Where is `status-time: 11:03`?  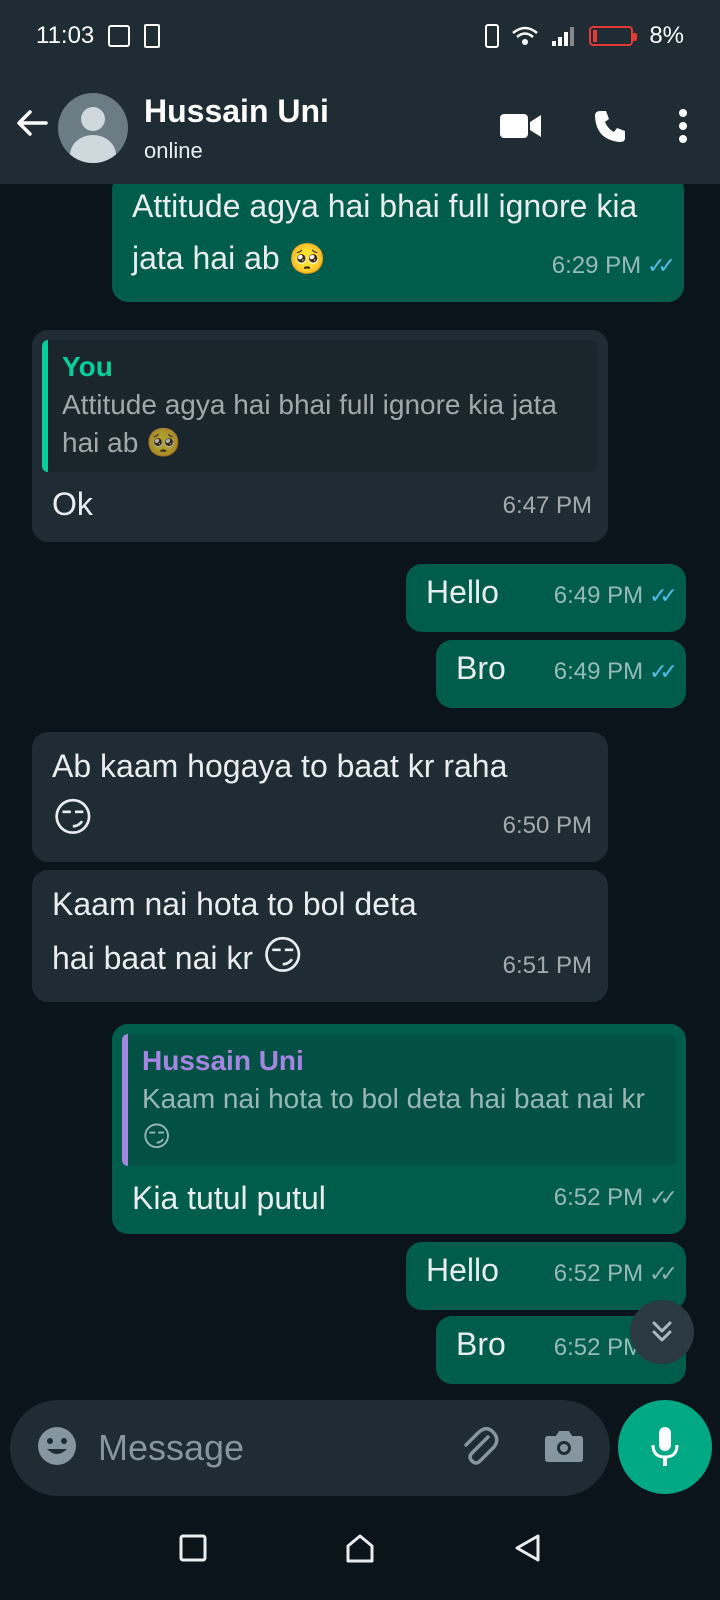
status-time: 11:03 is located at coordinates (65, 35).